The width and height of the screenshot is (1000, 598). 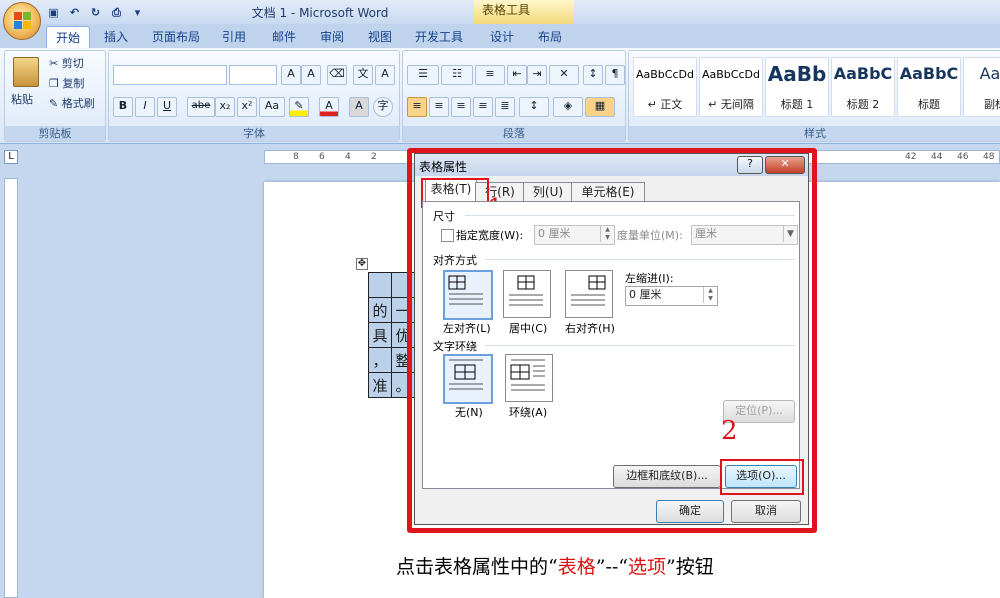 What do you see at coordinates (863, 87) in the screenshot?
I see `style-heading-2: AaBbC 标题 2` at bounding box center [863, 87].